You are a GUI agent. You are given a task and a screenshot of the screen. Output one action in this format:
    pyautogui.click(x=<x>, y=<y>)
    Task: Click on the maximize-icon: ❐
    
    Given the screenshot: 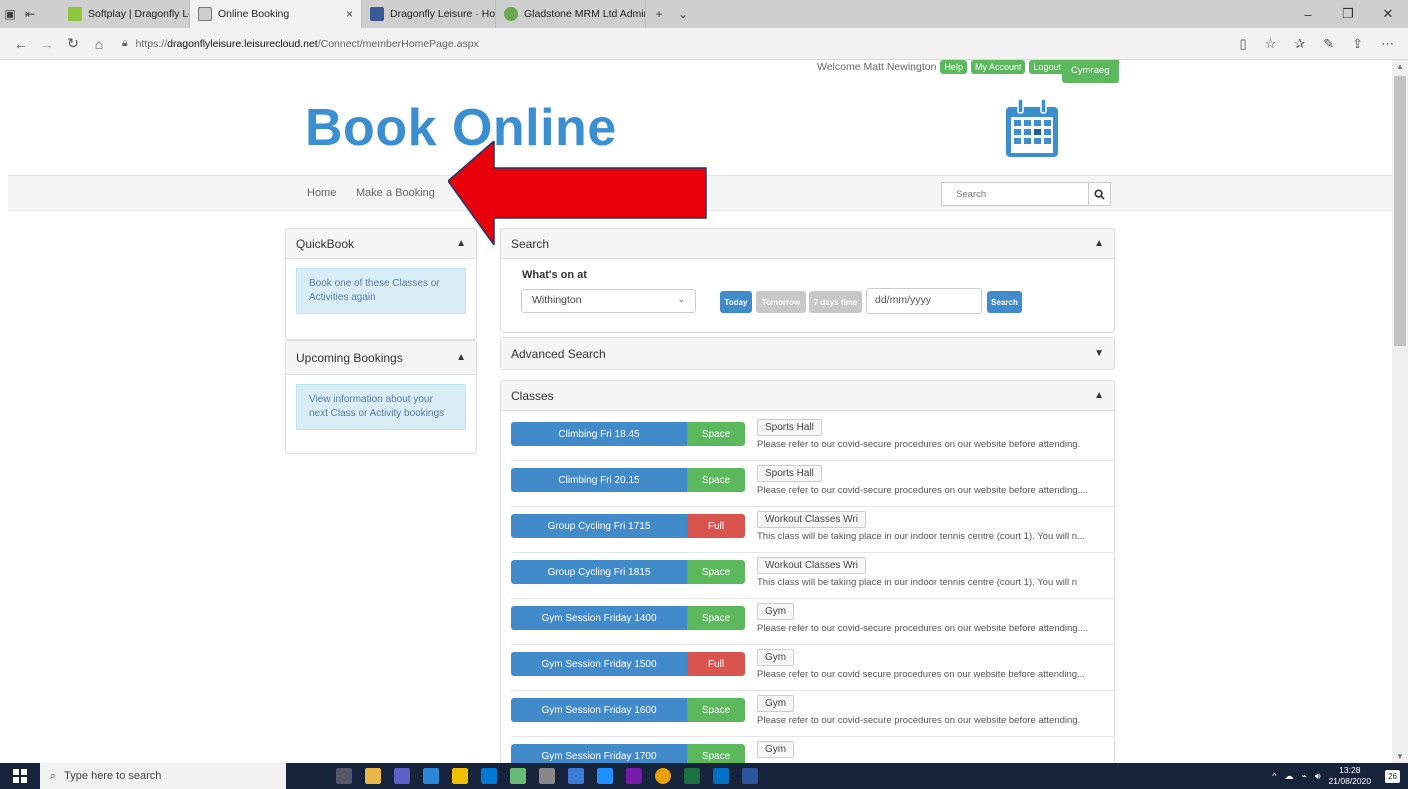 What is the action you would take?
    pyautogui.click(x=1348, y=14)
    